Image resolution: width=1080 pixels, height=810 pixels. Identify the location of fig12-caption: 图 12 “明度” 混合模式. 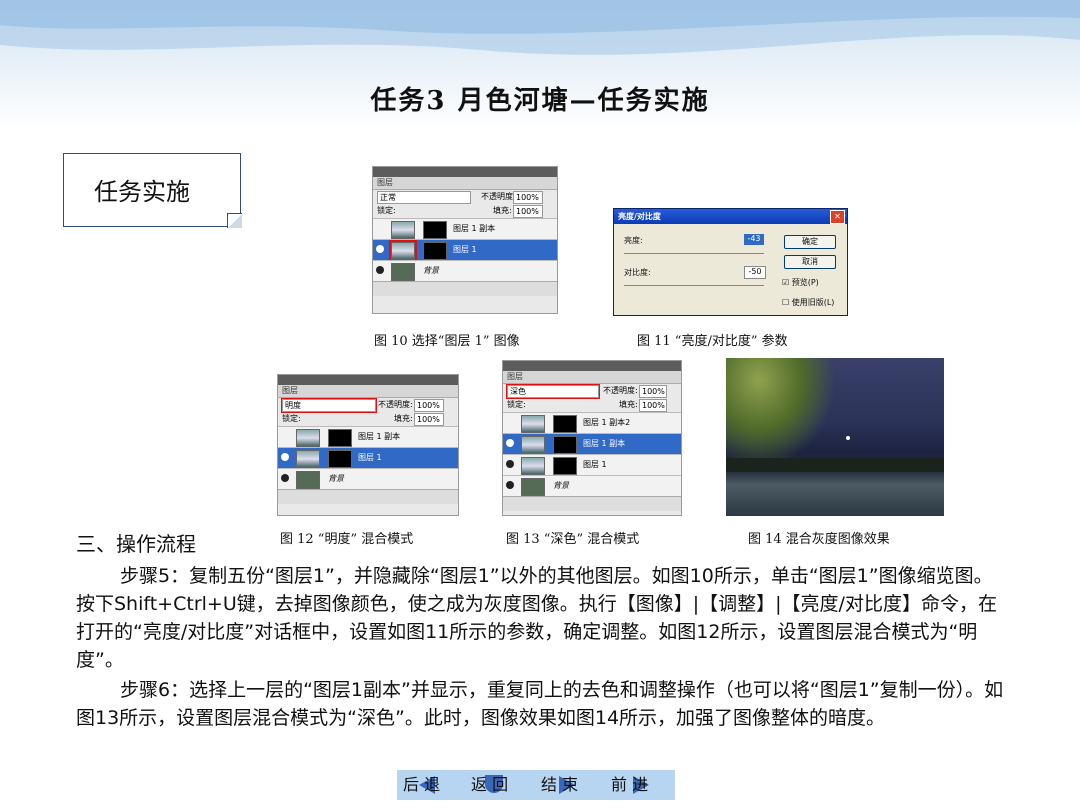
(347, 539).